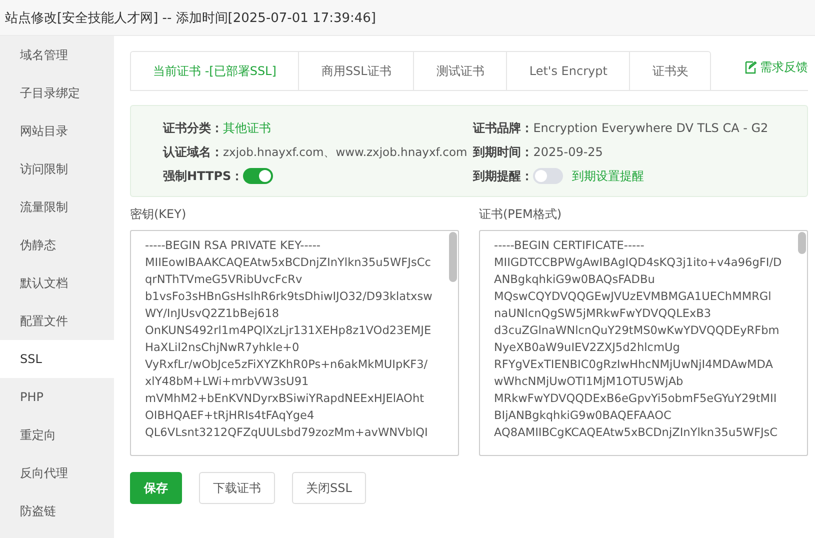  What do you see at coordinates (57, 131) in the screenshot?
I see `sidebar-item: 网站目录` at bounding box center [57, 131].